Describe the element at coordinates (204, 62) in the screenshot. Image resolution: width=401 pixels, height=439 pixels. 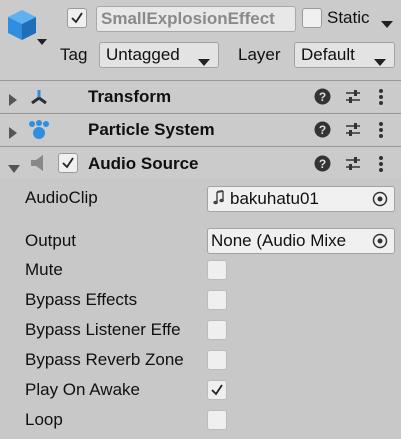
I see `tag-dropdown-arrow-icon` at that location.